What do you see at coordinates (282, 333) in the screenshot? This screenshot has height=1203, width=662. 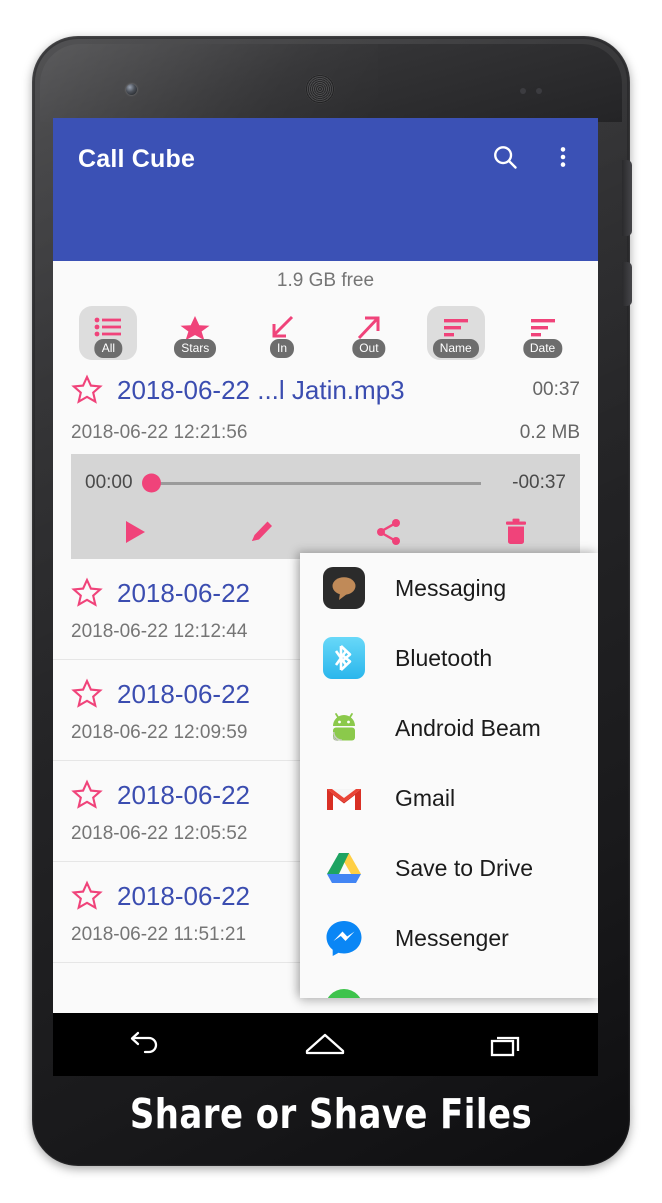 I see `filter-in: In` at bounding box center [282, 333].